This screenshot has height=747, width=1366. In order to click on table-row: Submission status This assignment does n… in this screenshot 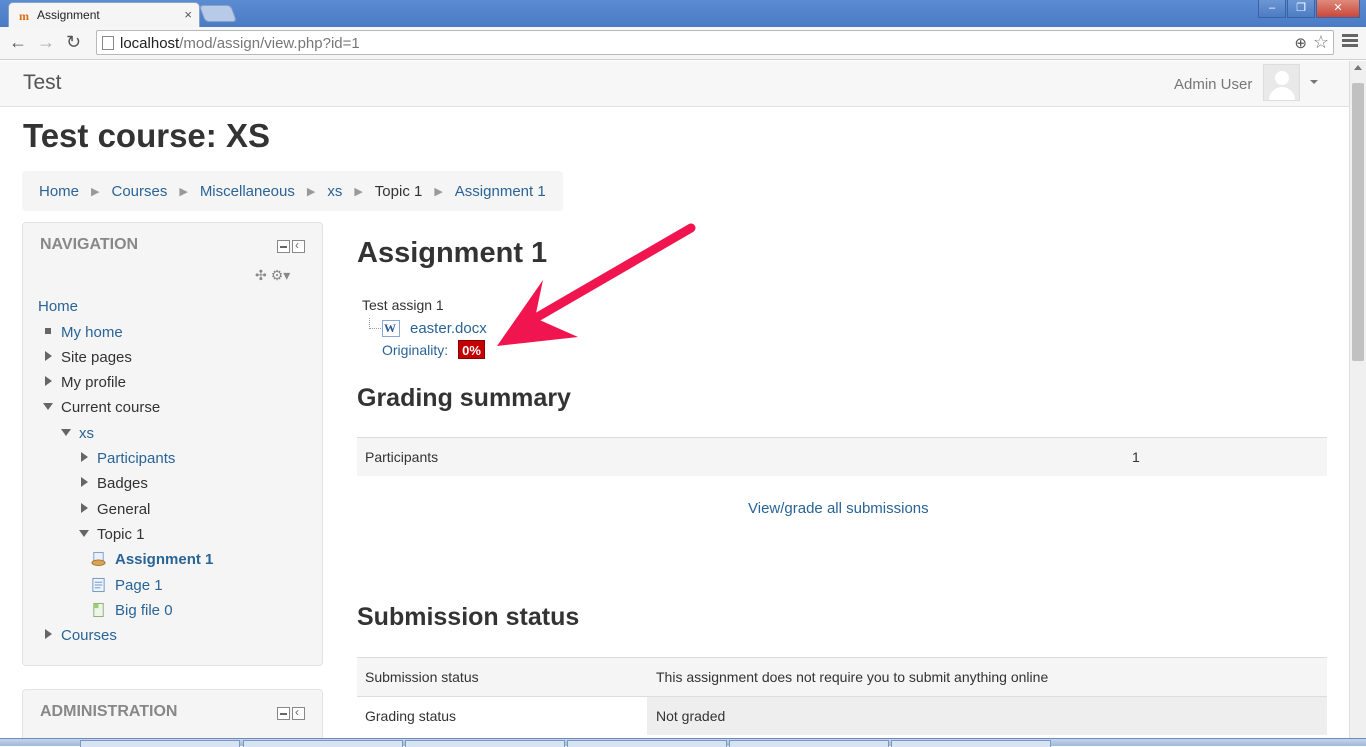, I will do `click(842, 676)`.